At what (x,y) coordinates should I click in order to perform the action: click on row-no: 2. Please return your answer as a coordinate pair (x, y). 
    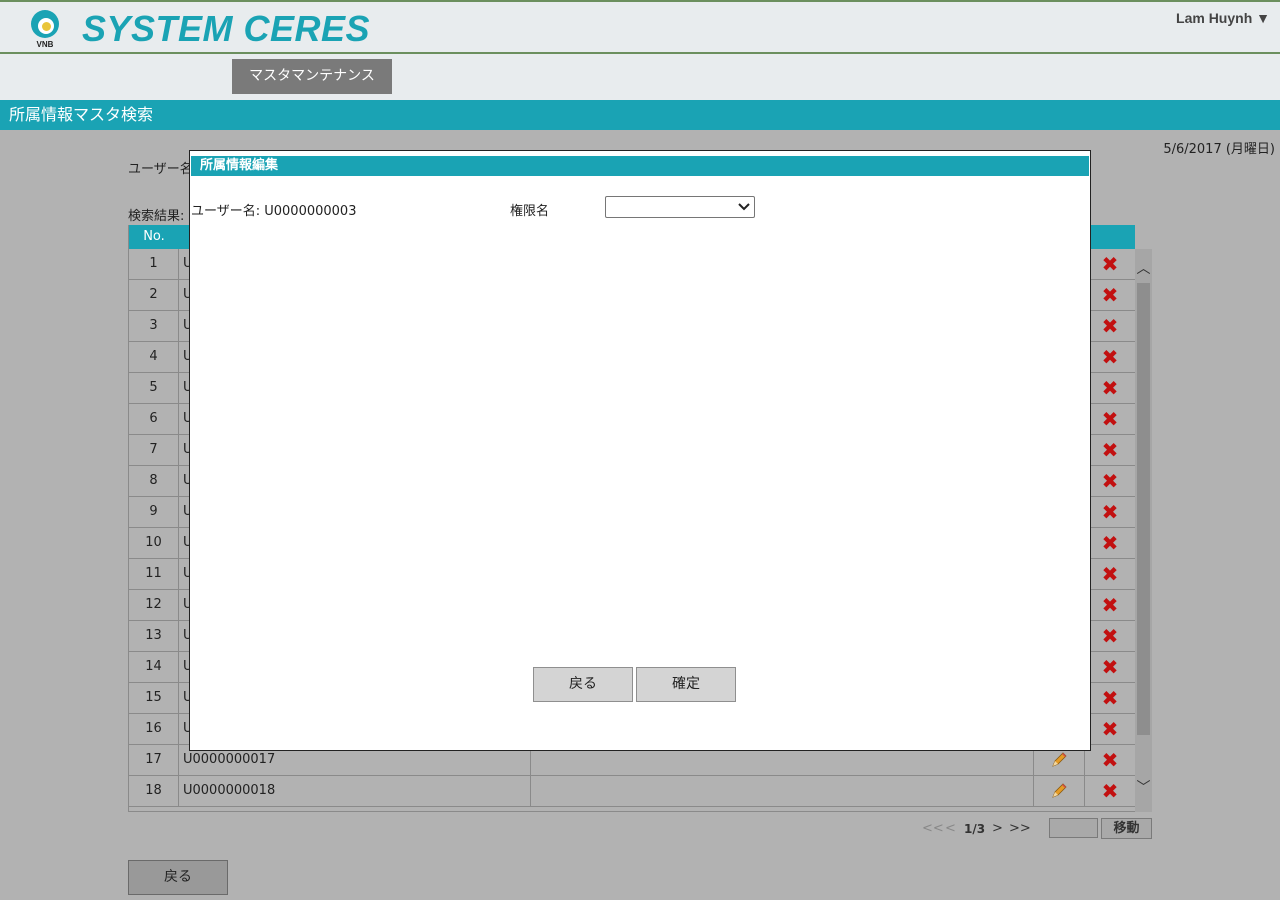
    Looking at the image, I should click on (154, 295).